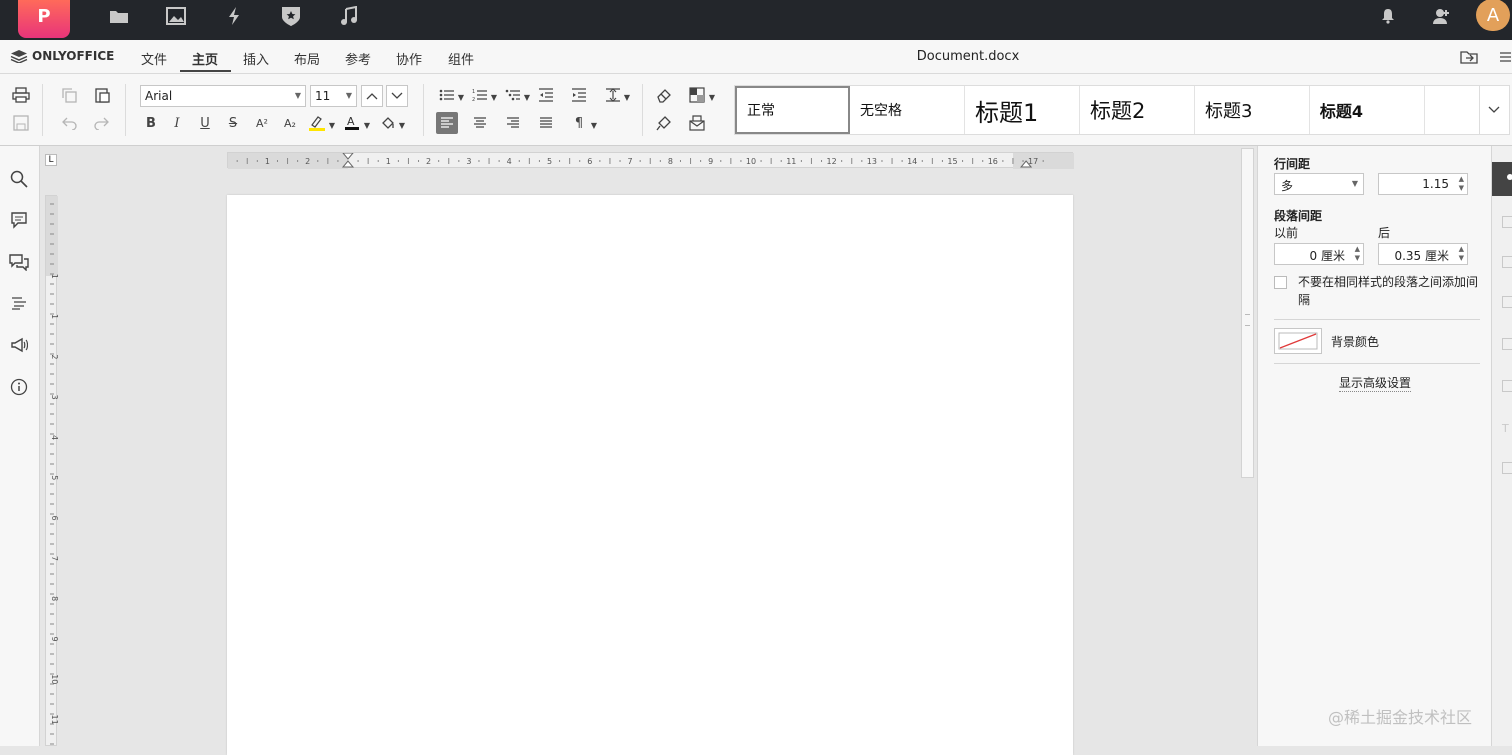 The image size is (1512, 755). Describe the element at coordinates (546, 95) in the screenshot. I see `decrease-indent-icon` at that location.